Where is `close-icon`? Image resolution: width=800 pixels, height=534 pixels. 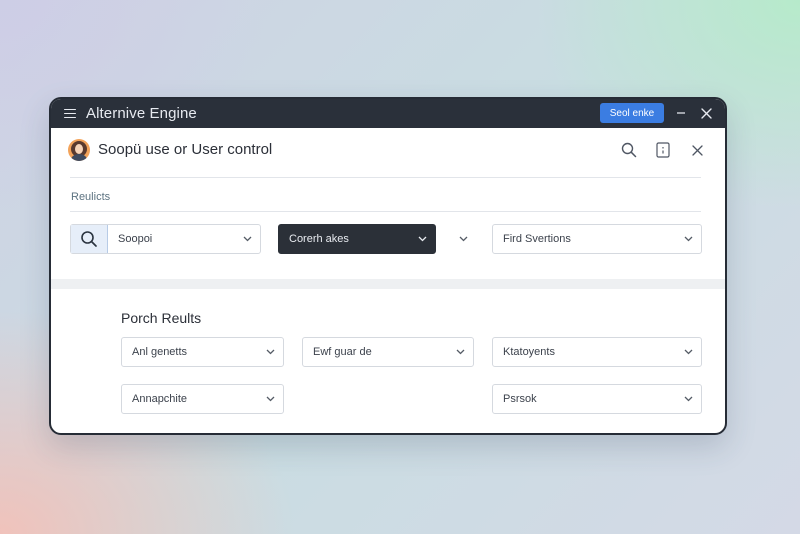 close-icon is located at coordinates (706, 113).